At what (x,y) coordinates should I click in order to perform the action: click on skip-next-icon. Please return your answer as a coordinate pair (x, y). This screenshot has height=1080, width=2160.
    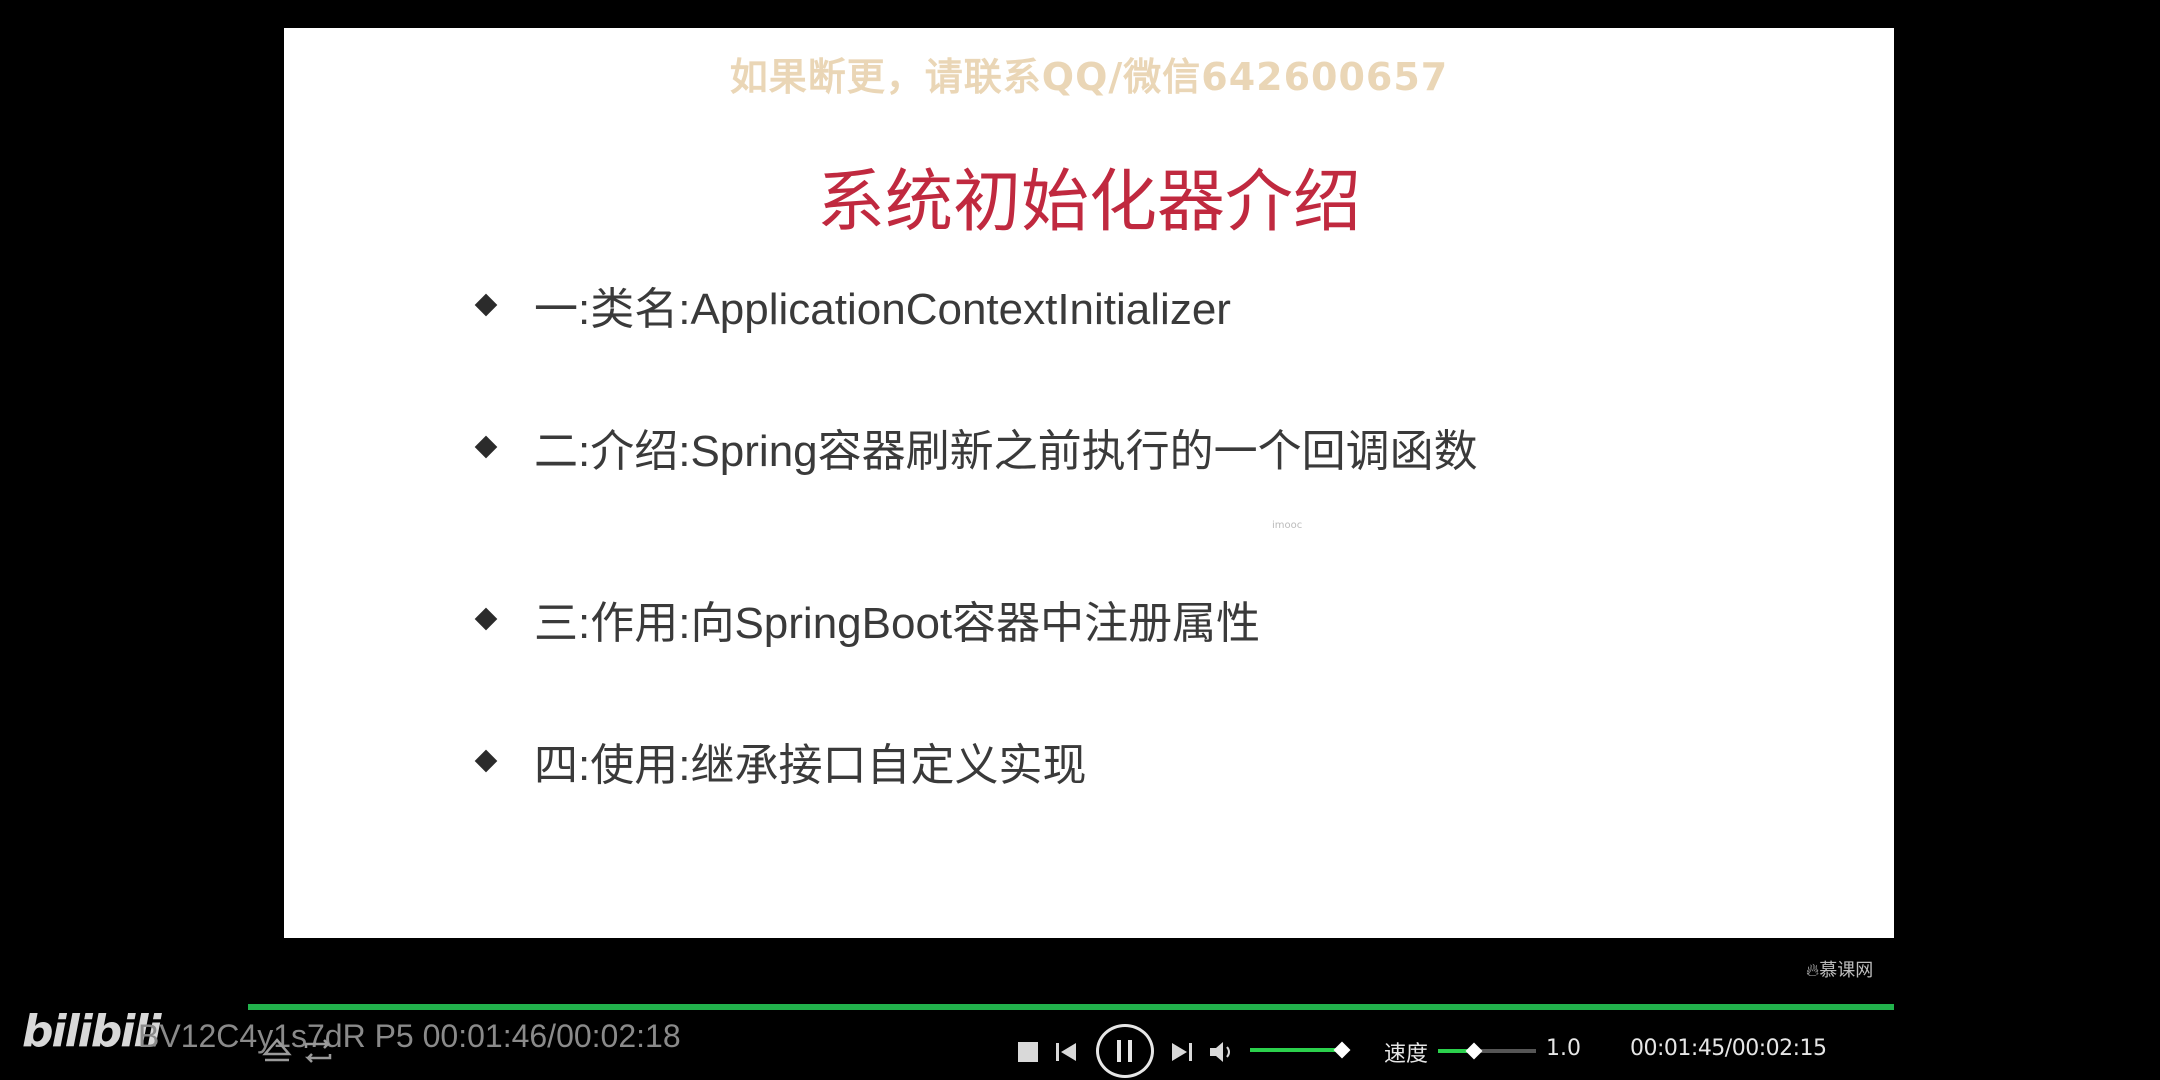
    Looking at the image, I should click on (1182, 1052).